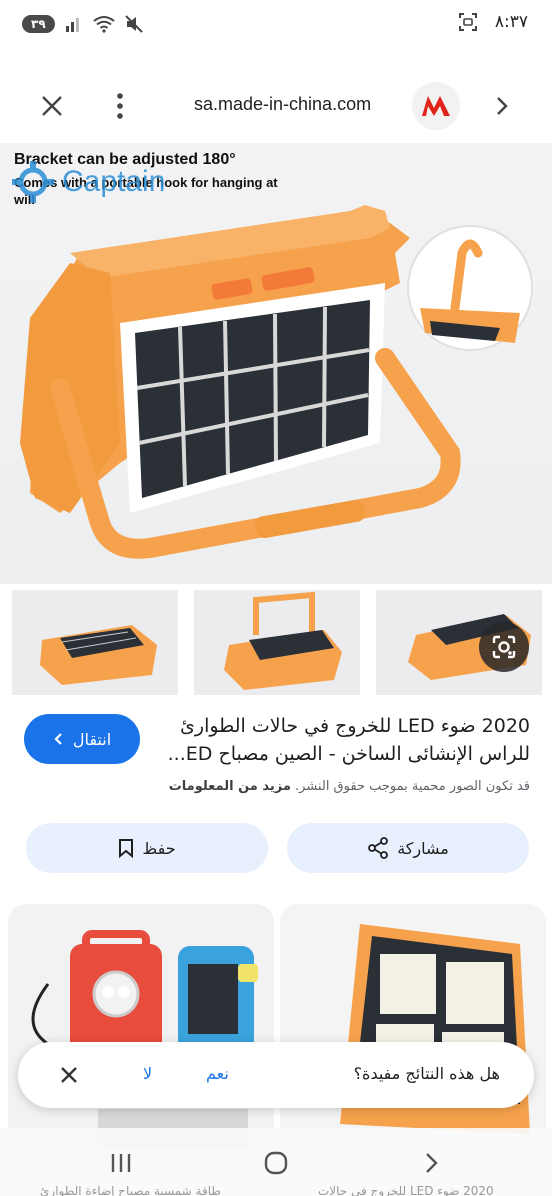 The image size is (552, 1196). What do you see at coordinates (130, 1190) in the screenshot?
I see `related-result-1-caption: طاقة شمسية مصباح إضاءة الطوارئ` at bounding box center [130, 1190].